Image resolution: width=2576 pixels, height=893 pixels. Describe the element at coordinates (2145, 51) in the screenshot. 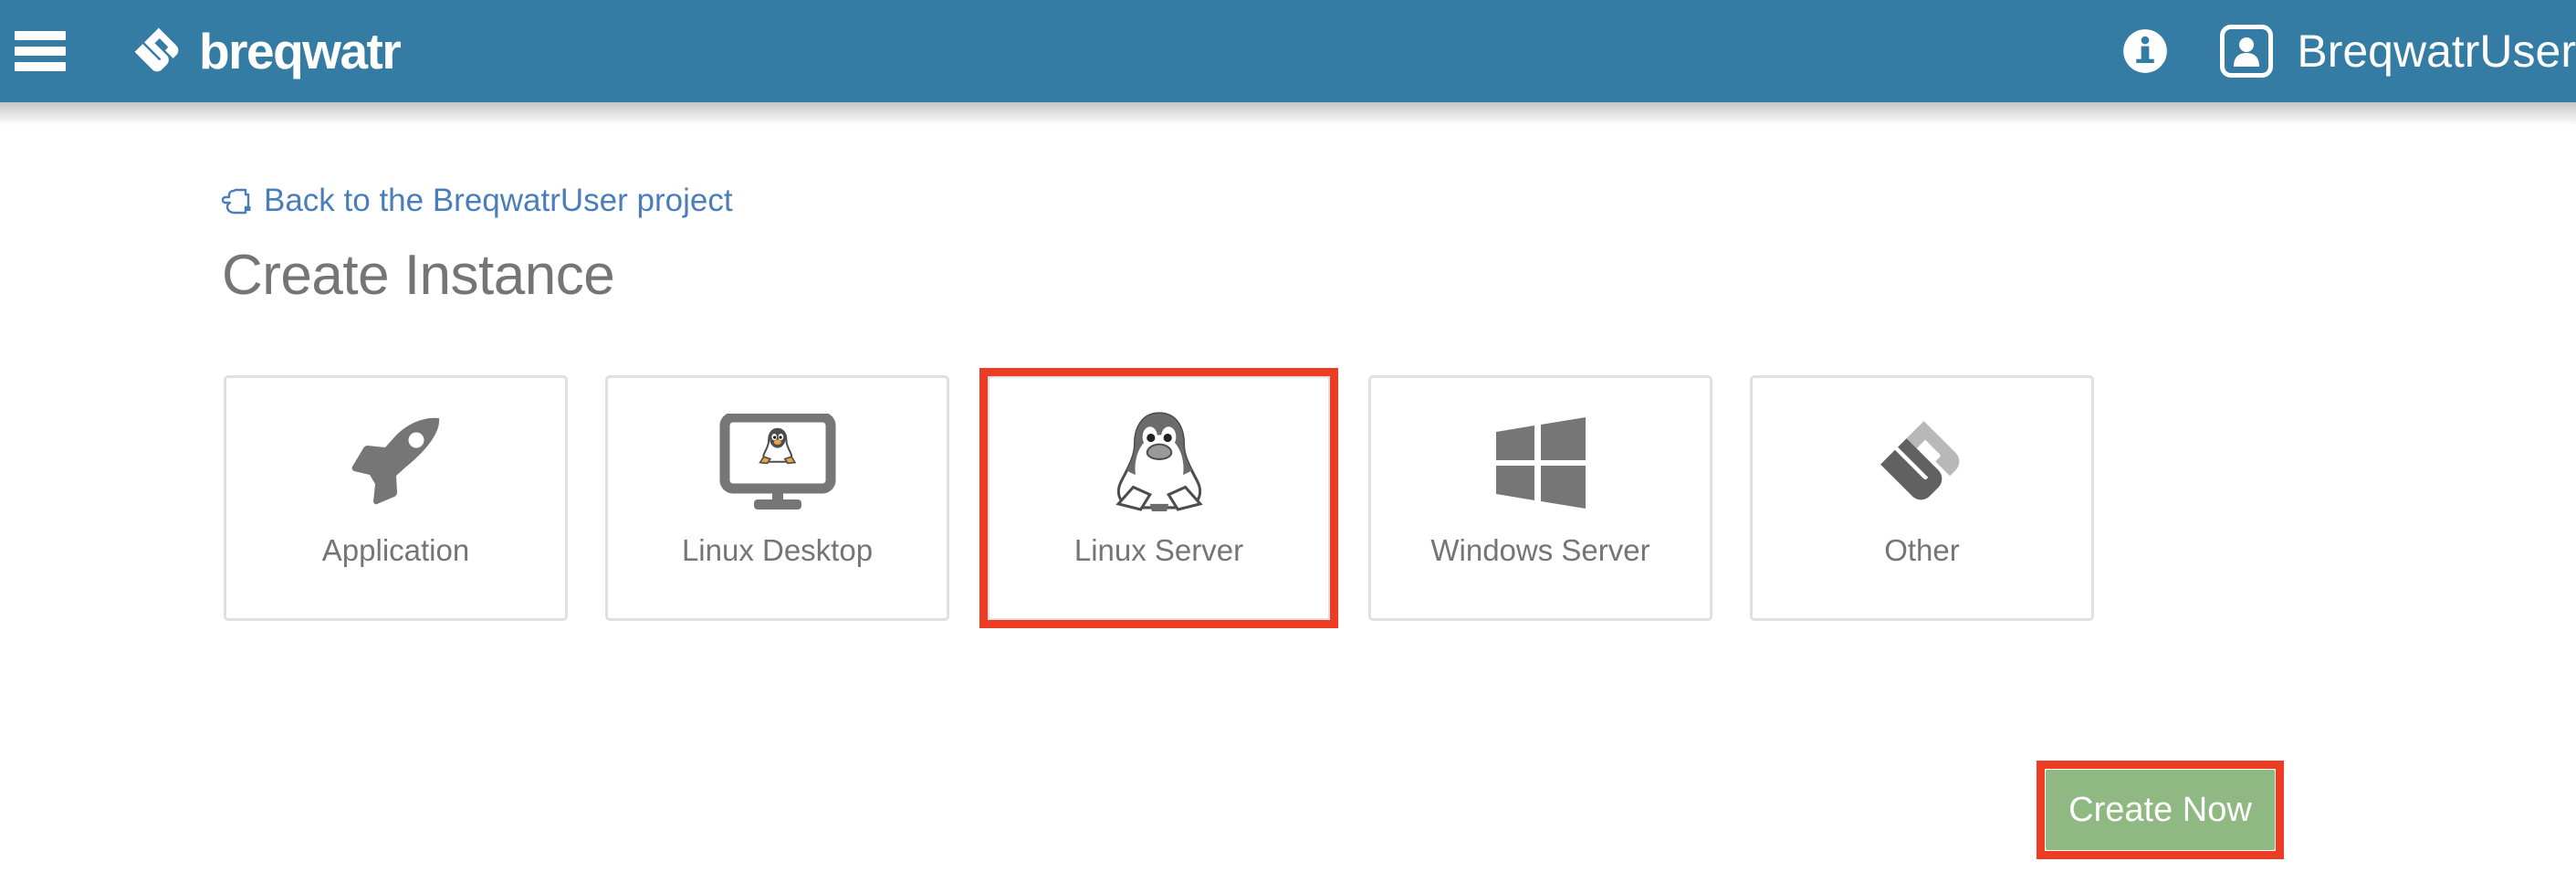

I see `info-circle-icon` at that location.